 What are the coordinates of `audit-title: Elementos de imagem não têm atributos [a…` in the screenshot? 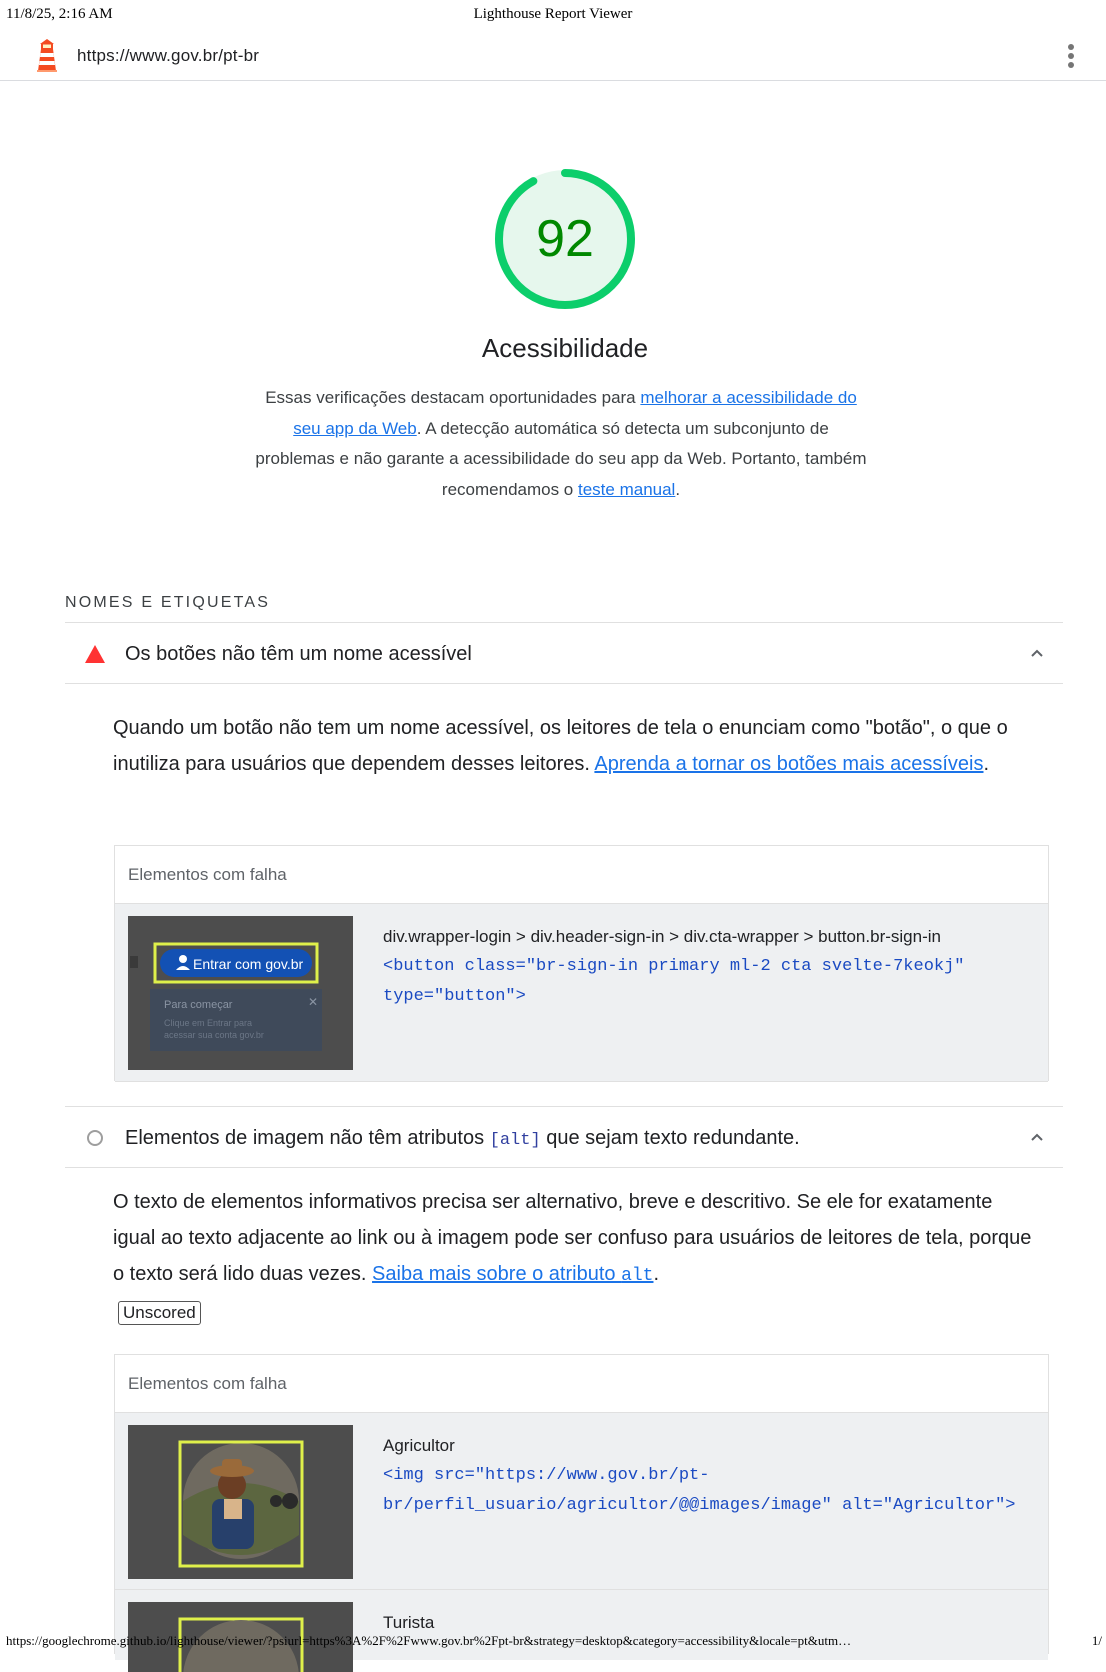 It's located at (462, 1138).